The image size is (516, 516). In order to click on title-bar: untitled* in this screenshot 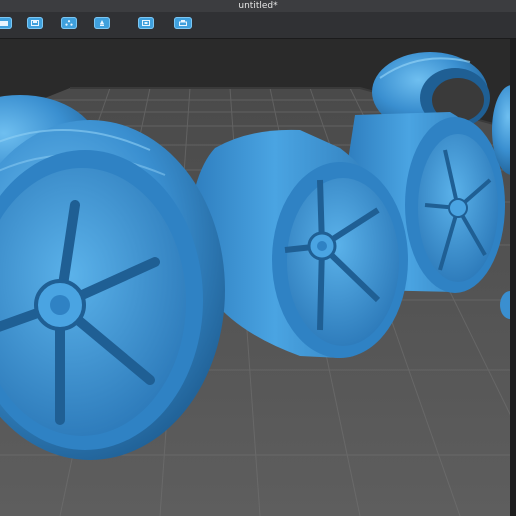, I will do `click(258, 6)`.